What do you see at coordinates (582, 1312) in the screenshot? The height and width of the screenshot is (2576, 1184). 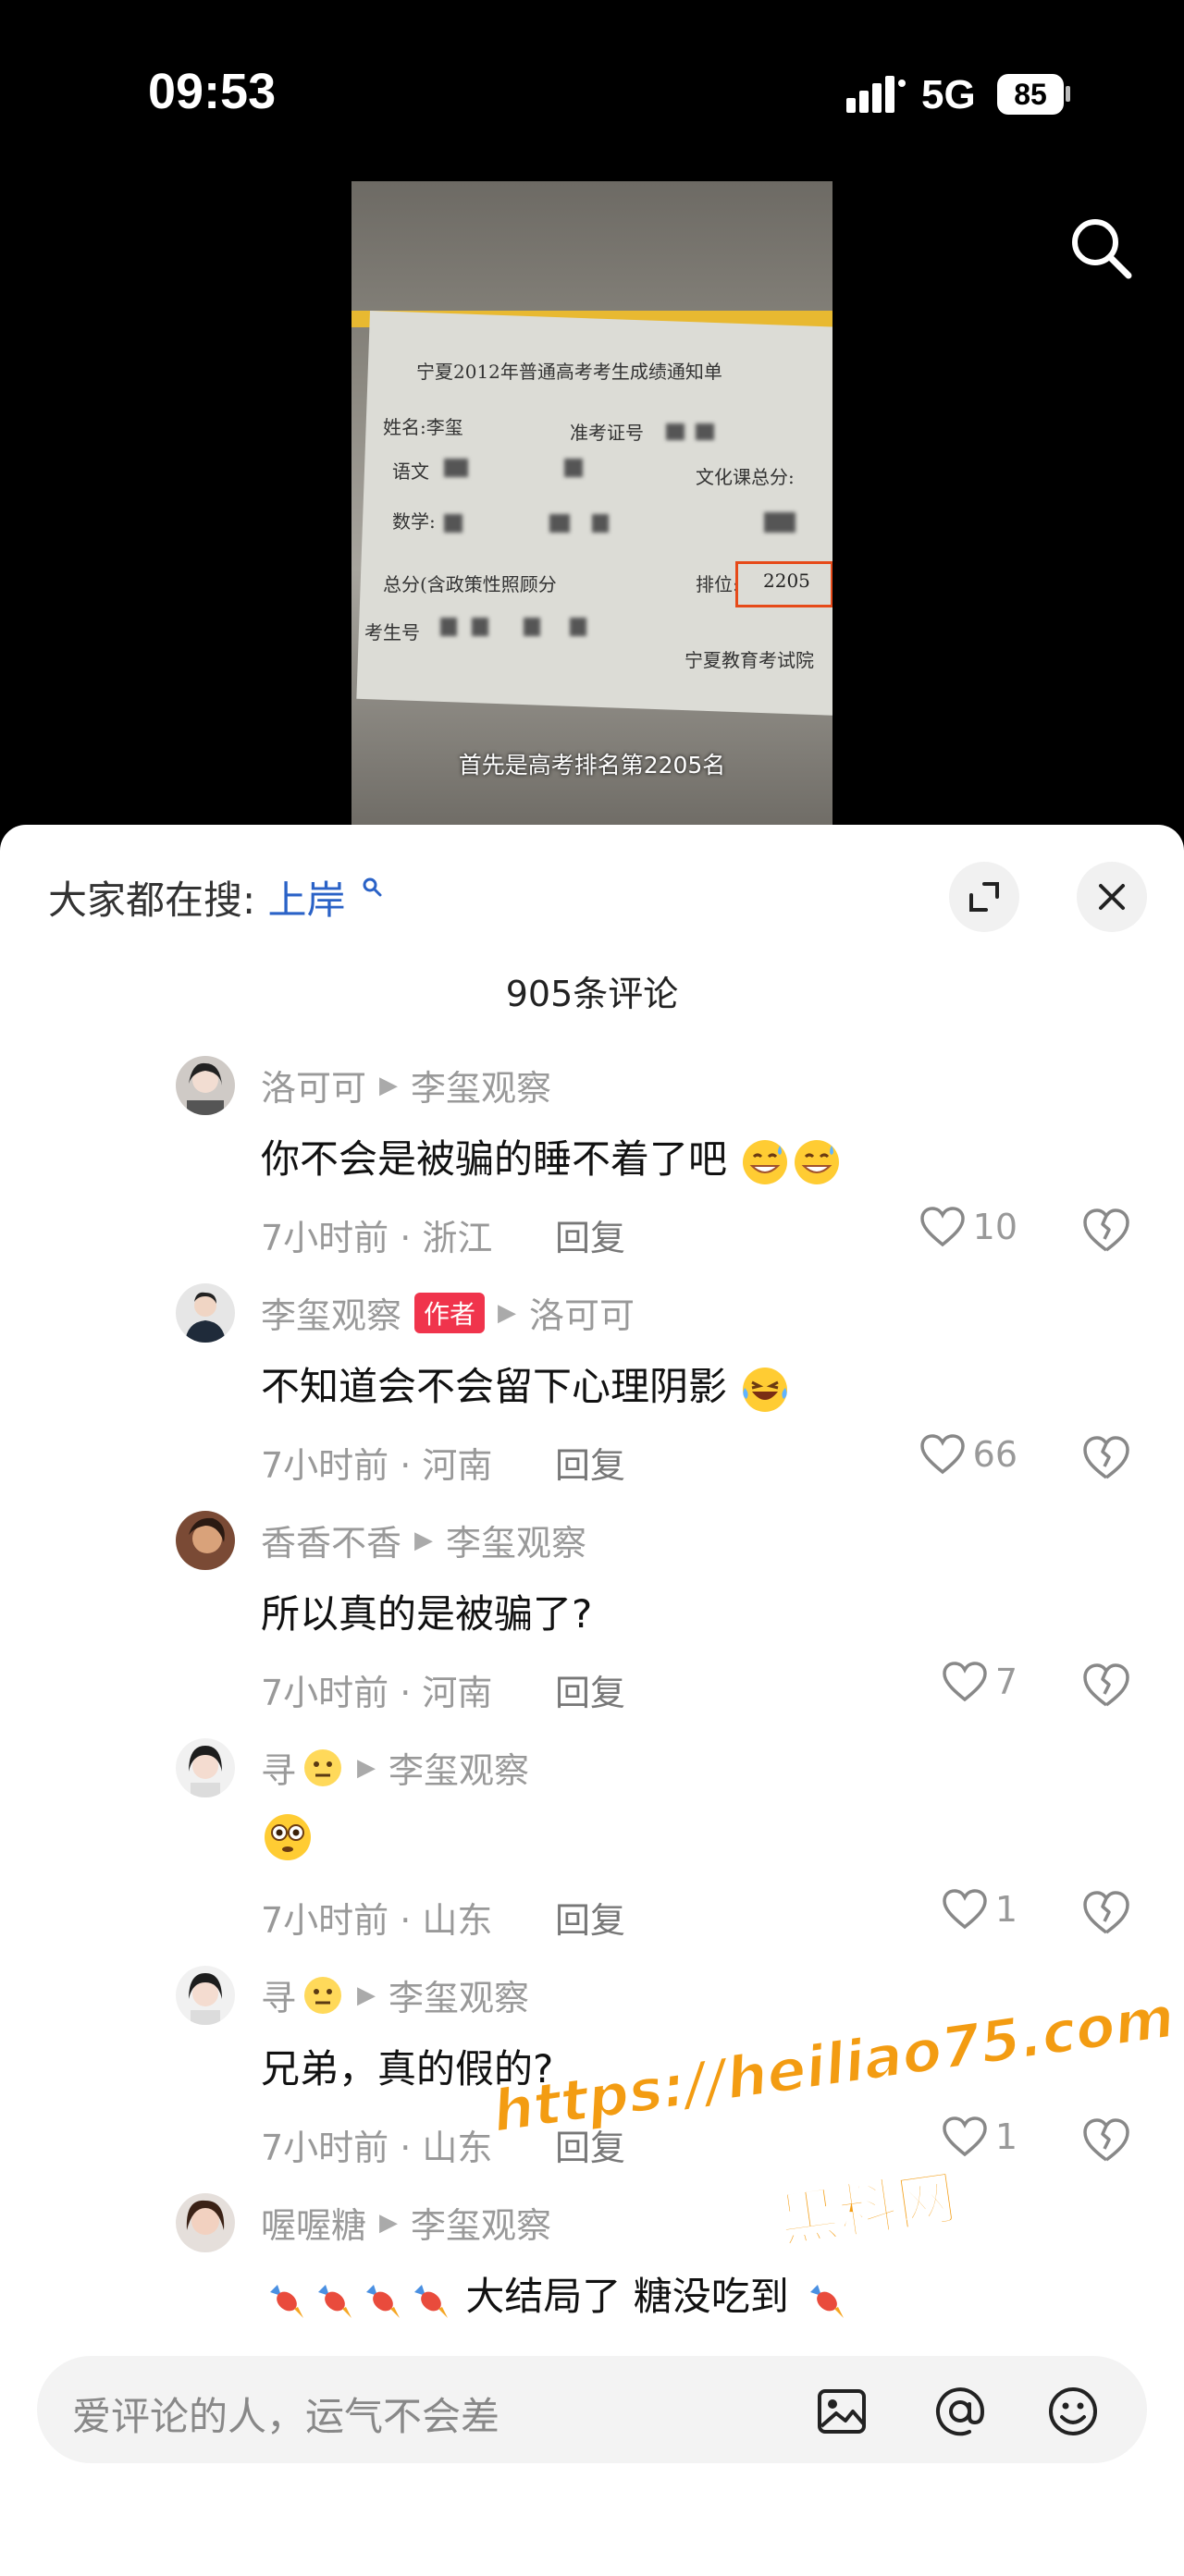 I see `comment-reply-to: 洛可可` at bounding box center [582, 1312].